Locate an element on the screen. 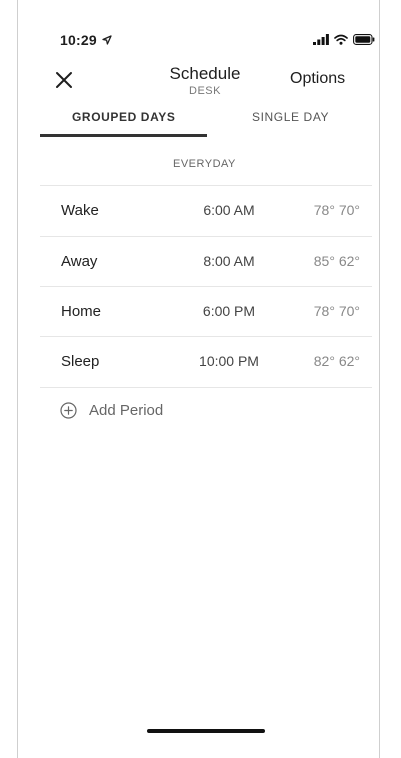 Image resolution: width=401 pixels, height=758 pixels. close-icon is located at coordinates (64, 80).